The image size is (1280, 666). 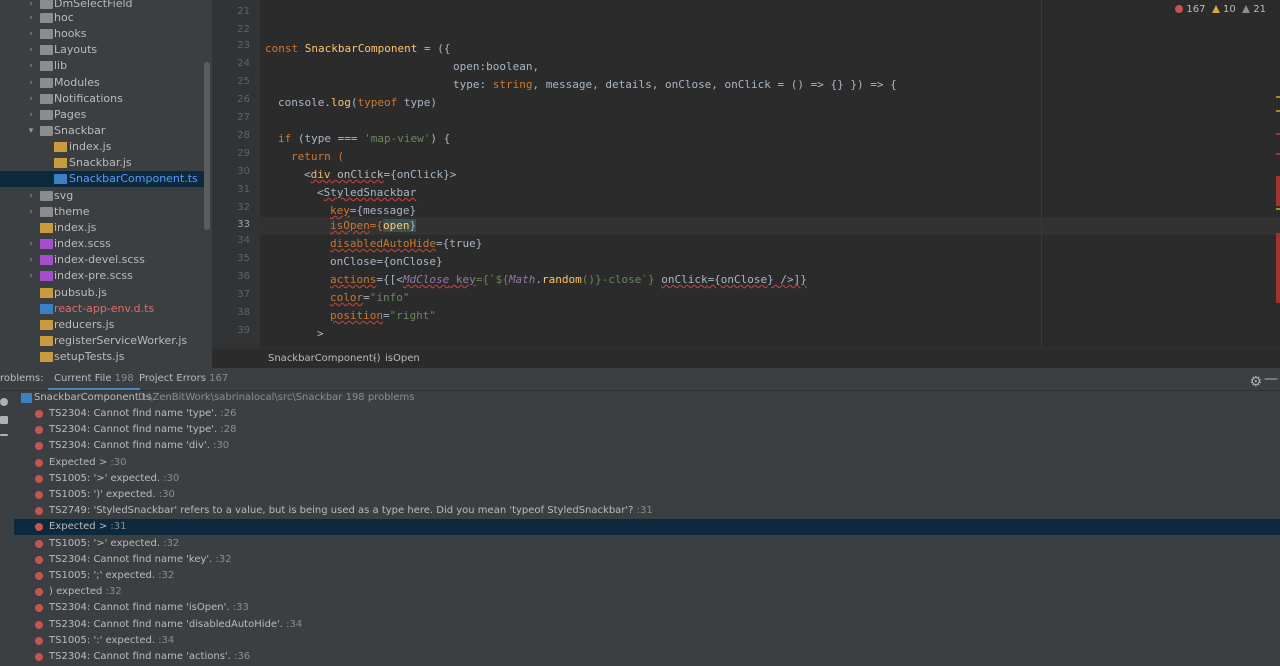 What do you see at coordinates (647, 463) in the screenshot?
I see `problem-row: Expected > :30` at bounding box center [647, 463].